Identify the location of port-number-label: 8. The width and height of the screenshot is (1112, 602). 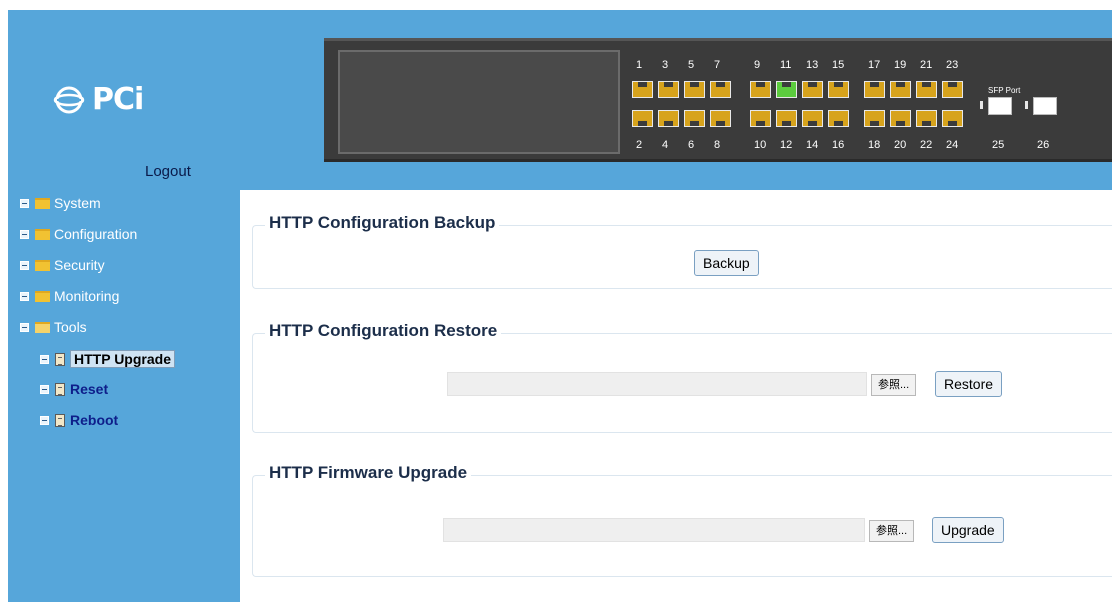
(717, 145).